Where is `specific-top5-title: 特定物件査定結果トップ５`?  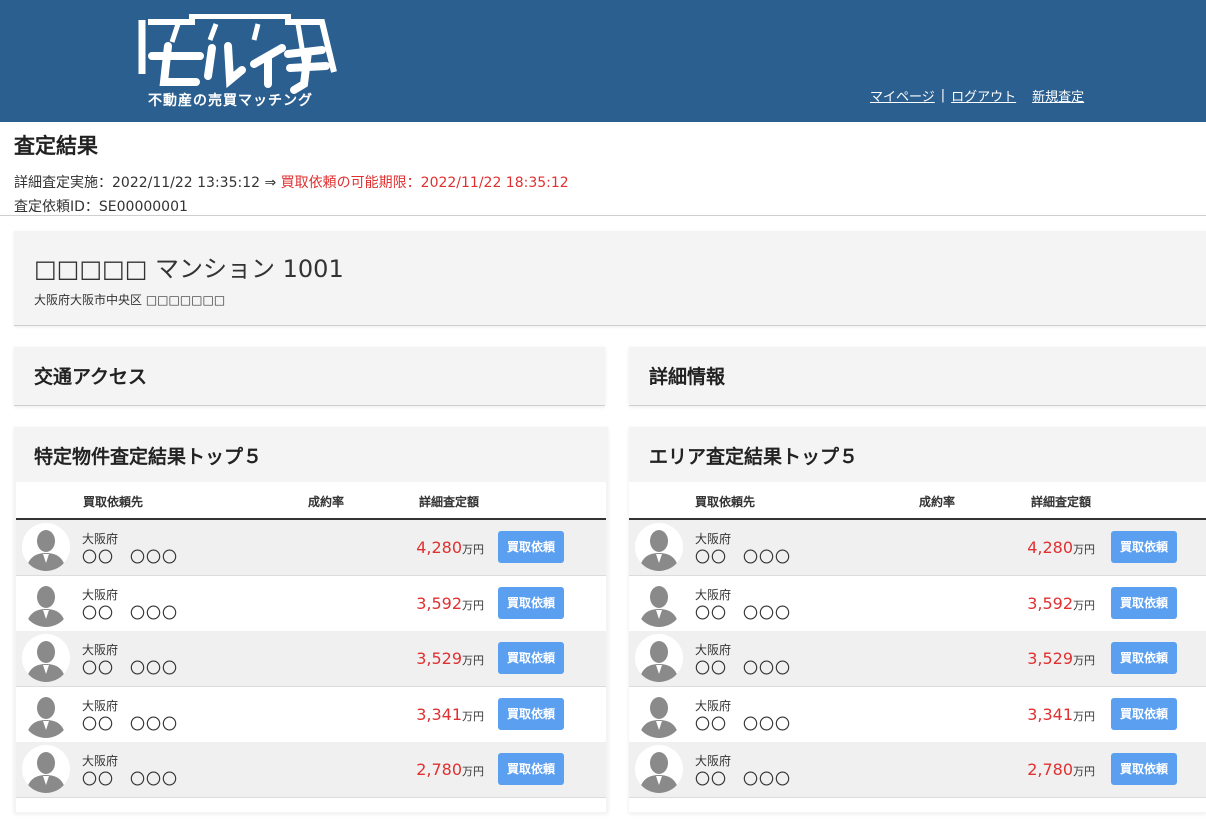 specific-top5-title: 特定物件査定結果トップ５ is located at coordinates (148, 457).